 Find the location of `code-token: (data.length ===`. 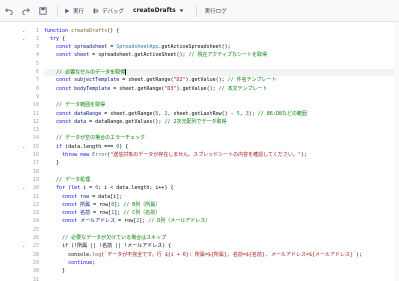

code-token: (data.length === is located at coordinates (89, 146).